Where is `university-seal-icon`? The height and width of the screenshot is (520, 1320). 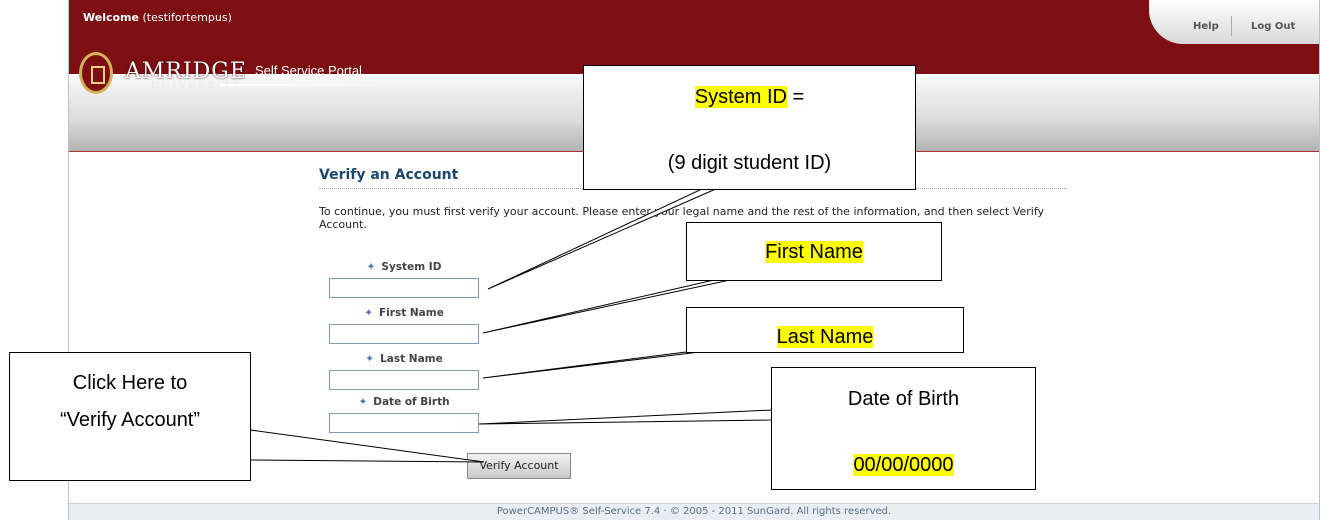 university-seal-icon is located at coordinates (96, 73).